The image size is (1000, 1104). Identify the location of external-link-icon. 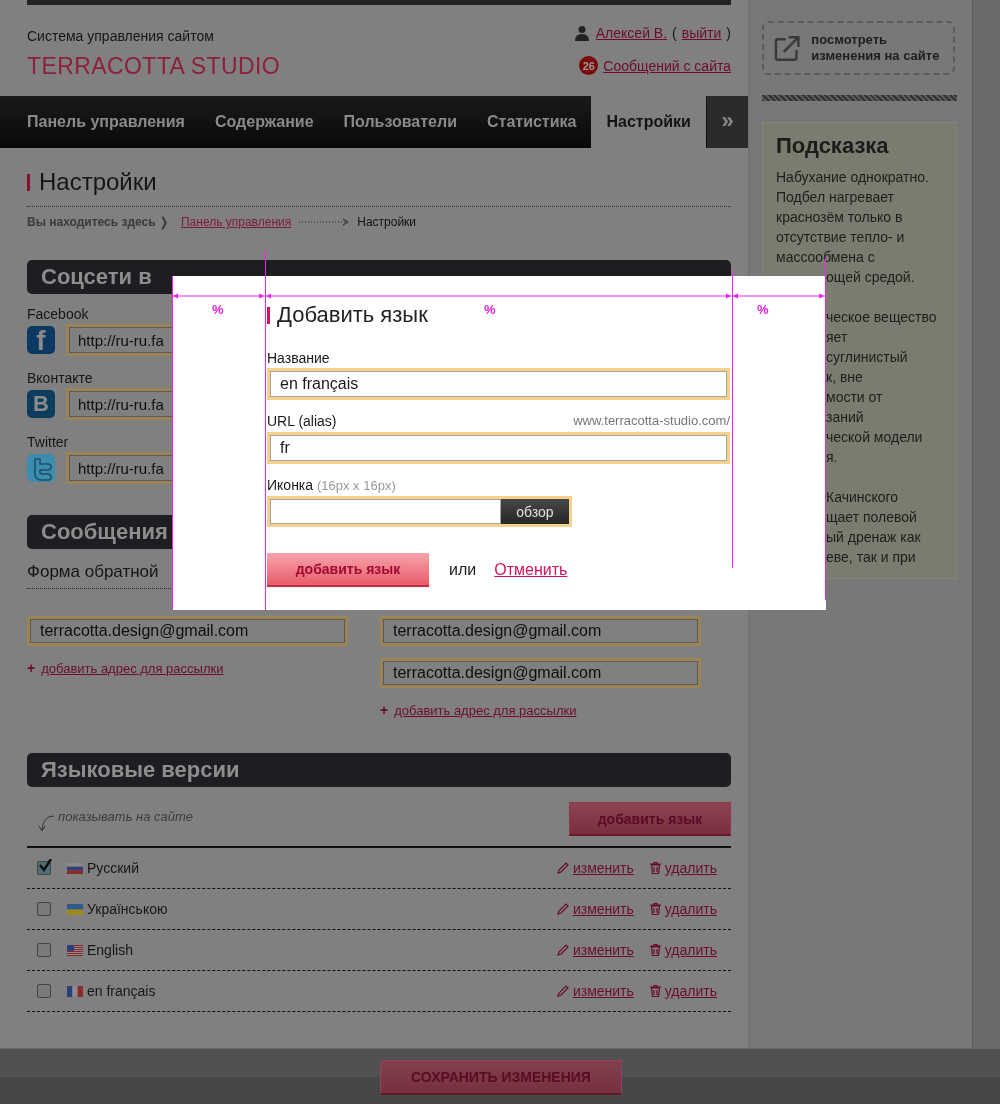
(788, 48).